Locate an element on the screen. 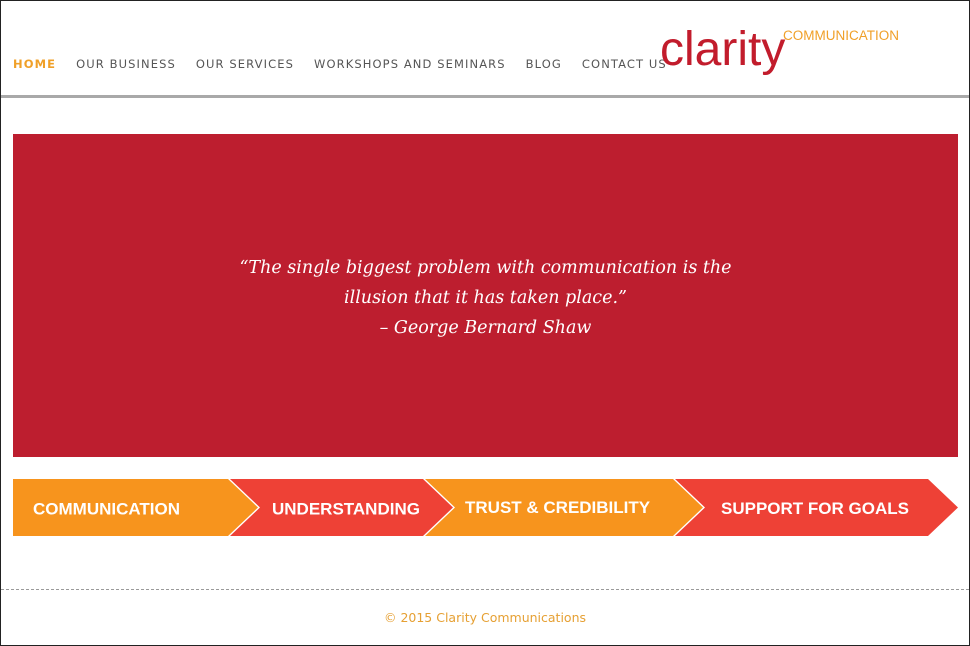 The height and width of the screenshot is (646, 970). nav-home-link: HOME is located at coordinates (34, 64).